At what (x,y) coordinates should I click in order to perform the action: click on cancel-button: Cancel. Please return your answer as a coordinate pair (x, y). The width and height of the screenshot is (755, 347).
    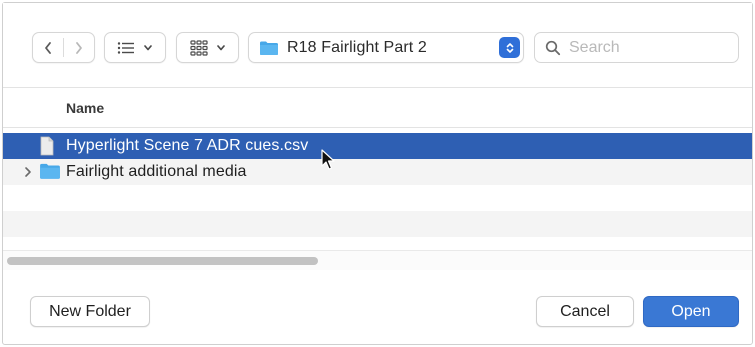
    Looking at the image, I should click on (585, 311).